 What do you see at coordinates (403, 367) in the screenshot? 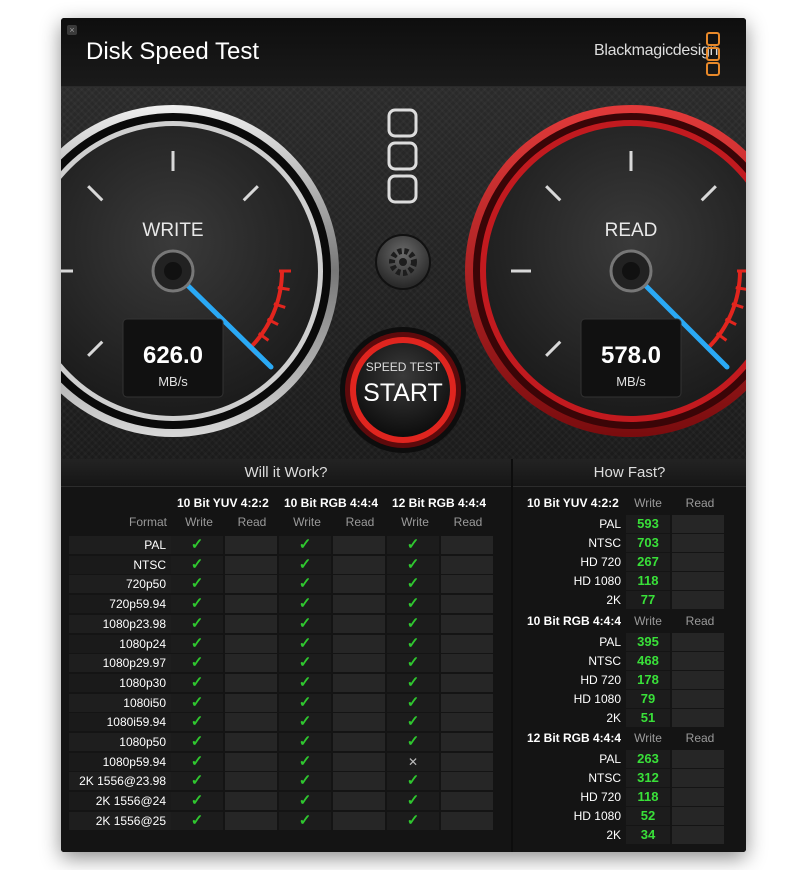
I see `start-button-caption: SPEED TEST` at bounding box center [403, 367].